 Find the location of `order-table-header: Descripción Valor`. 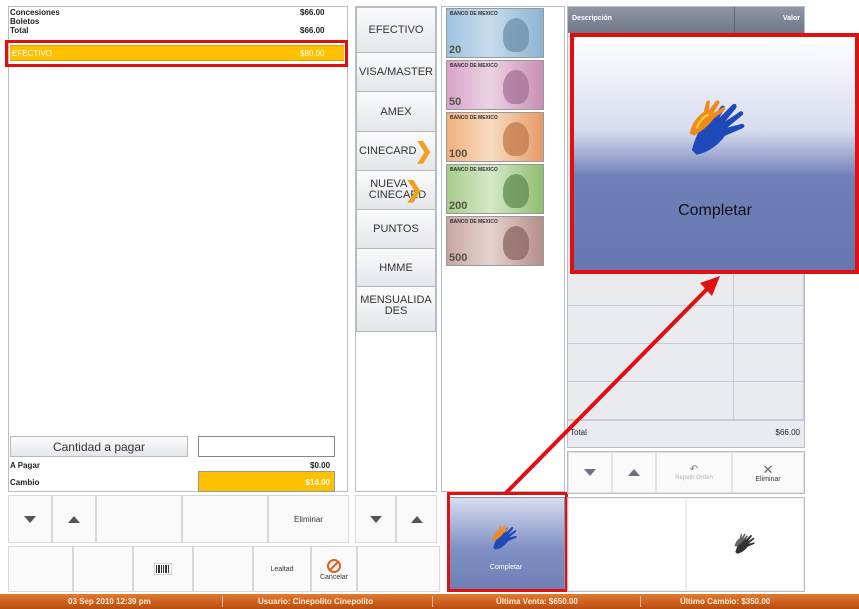

order-table-header: Descripción Valor is located at coordinates (686, 20).